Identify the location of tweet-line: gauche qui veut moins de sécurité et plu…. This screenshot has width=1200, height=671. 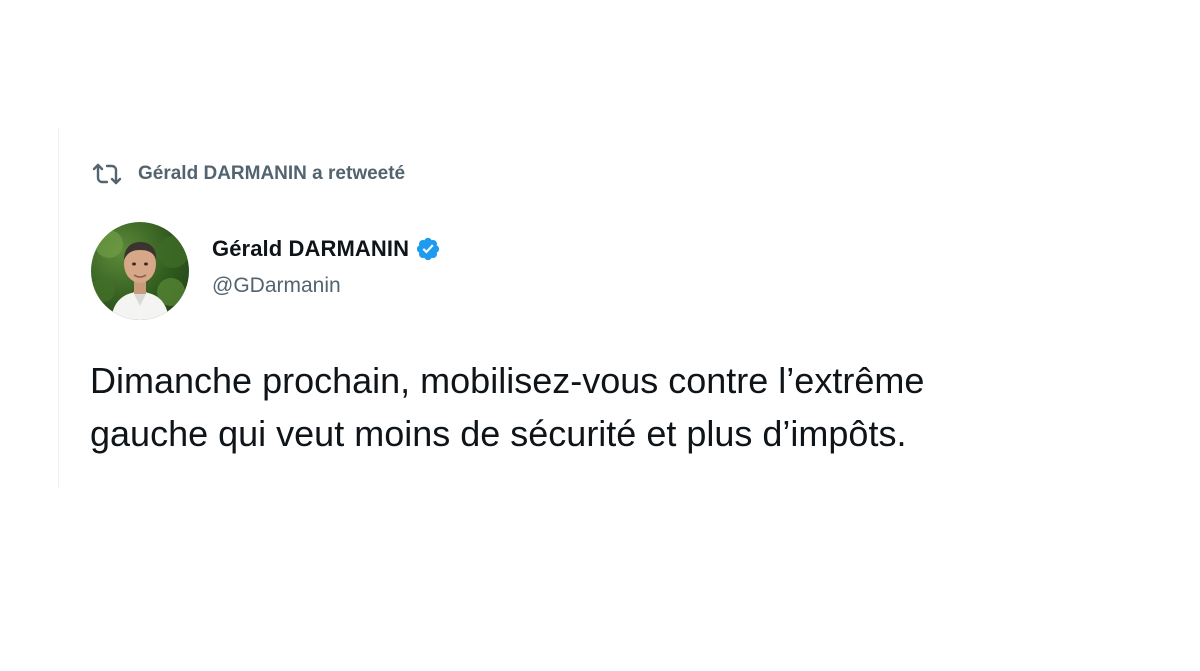
(498, 433).